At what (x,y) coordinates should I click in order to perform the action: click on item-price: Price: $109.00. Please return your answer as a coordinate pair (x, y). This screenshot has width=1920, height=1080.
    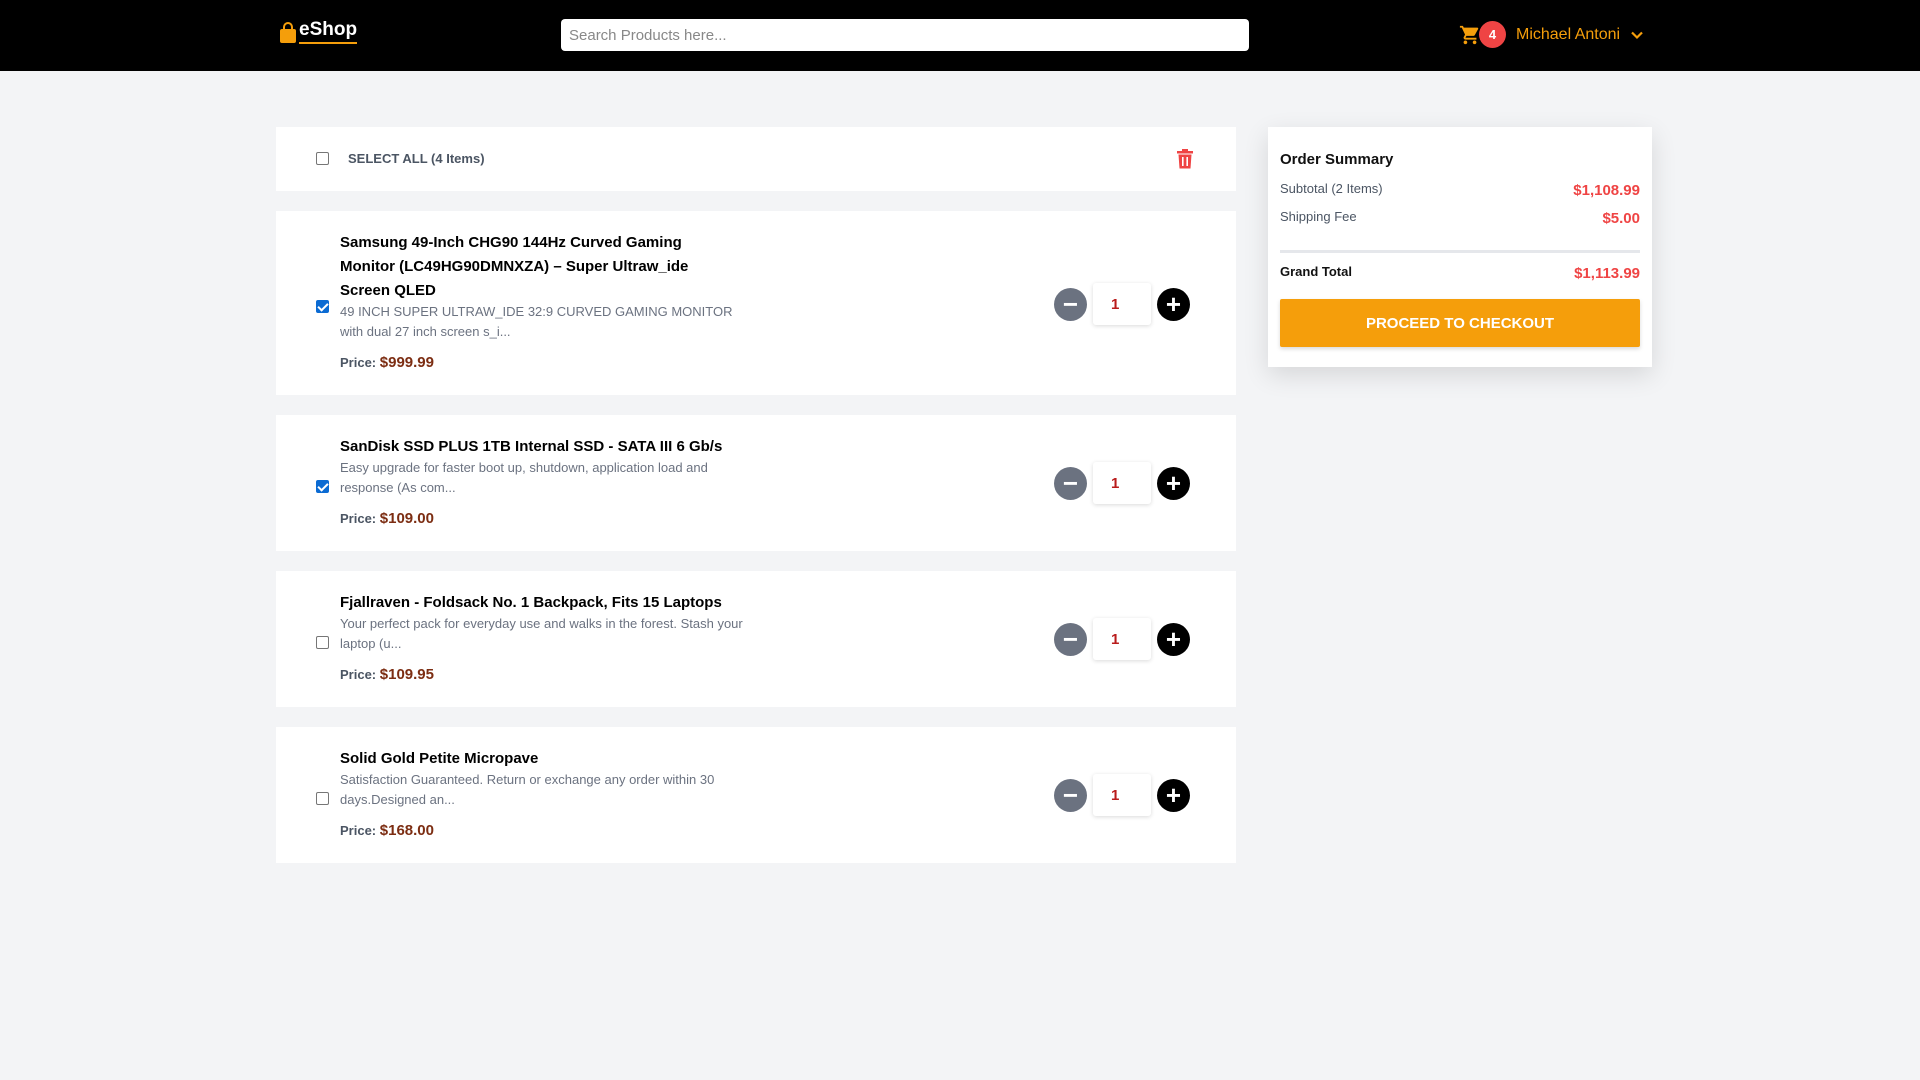
    Looking at the image, I should click on (387, 518).